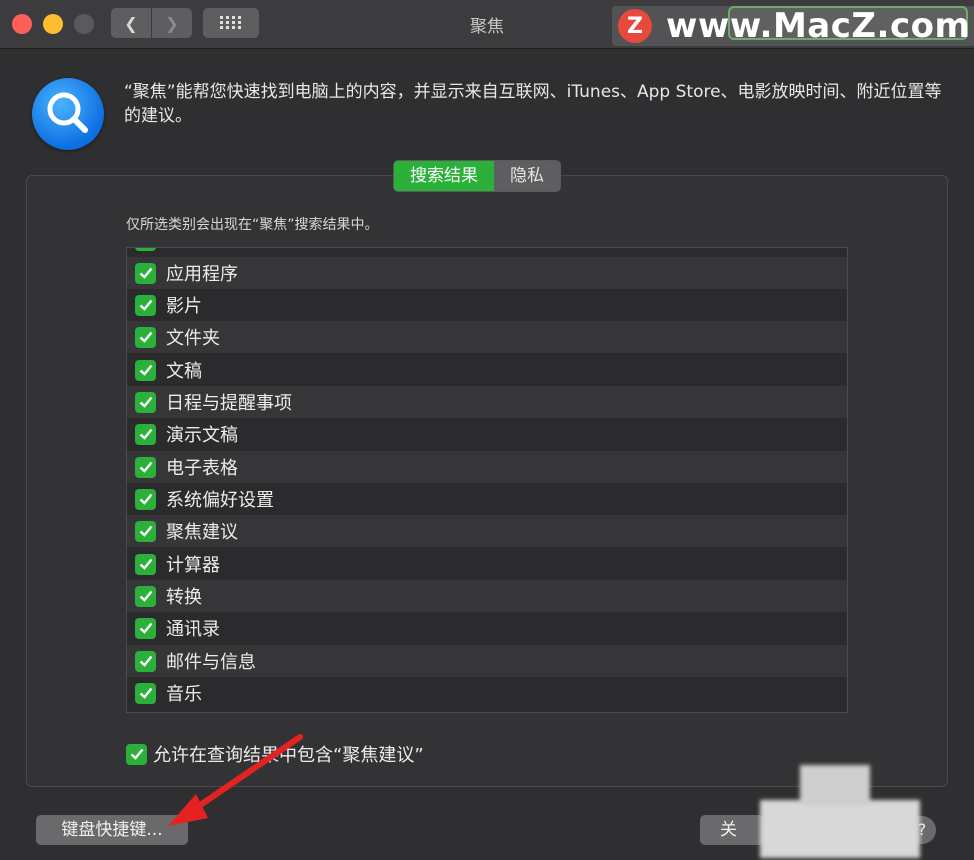  Describe the element at coordinates (527, 176) in the screenshot. I see `tab-privacy: 隐私` at that location.